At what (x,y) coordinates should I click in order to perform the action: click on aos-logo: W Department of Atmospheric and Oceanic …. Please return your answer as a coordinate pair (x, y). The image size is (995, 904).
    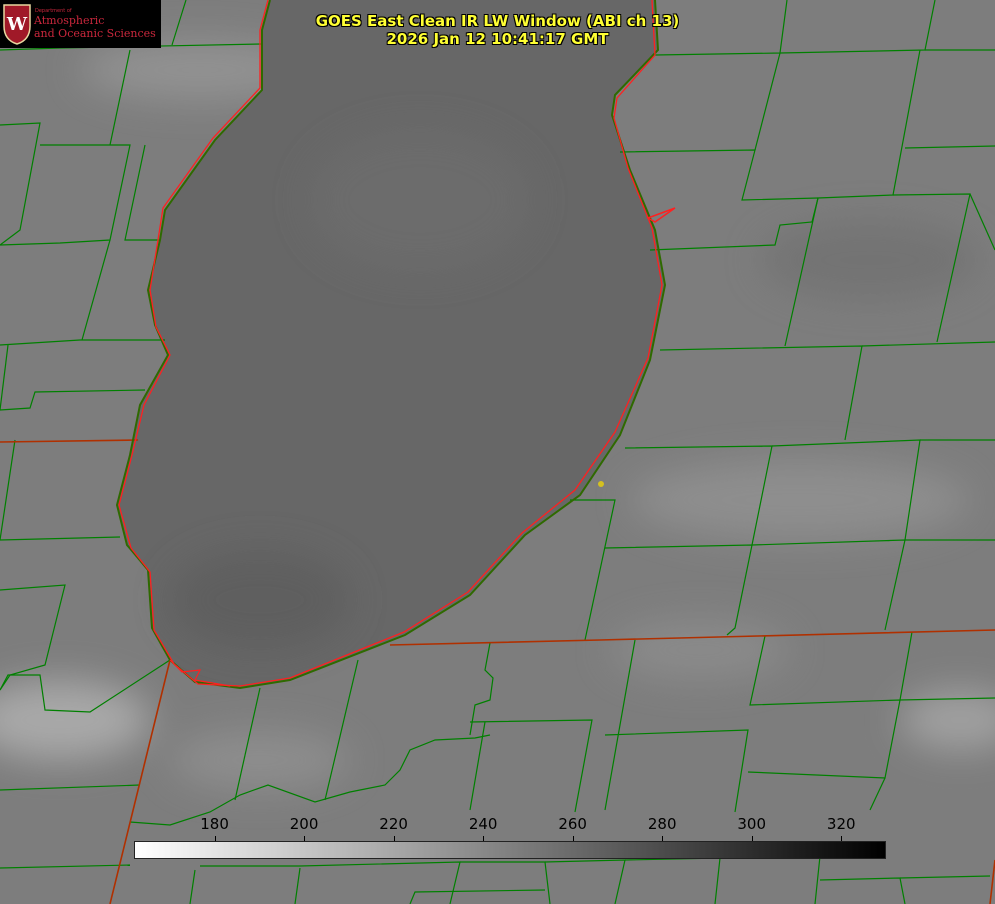
    Looking at the image, I should click on (80, 24).